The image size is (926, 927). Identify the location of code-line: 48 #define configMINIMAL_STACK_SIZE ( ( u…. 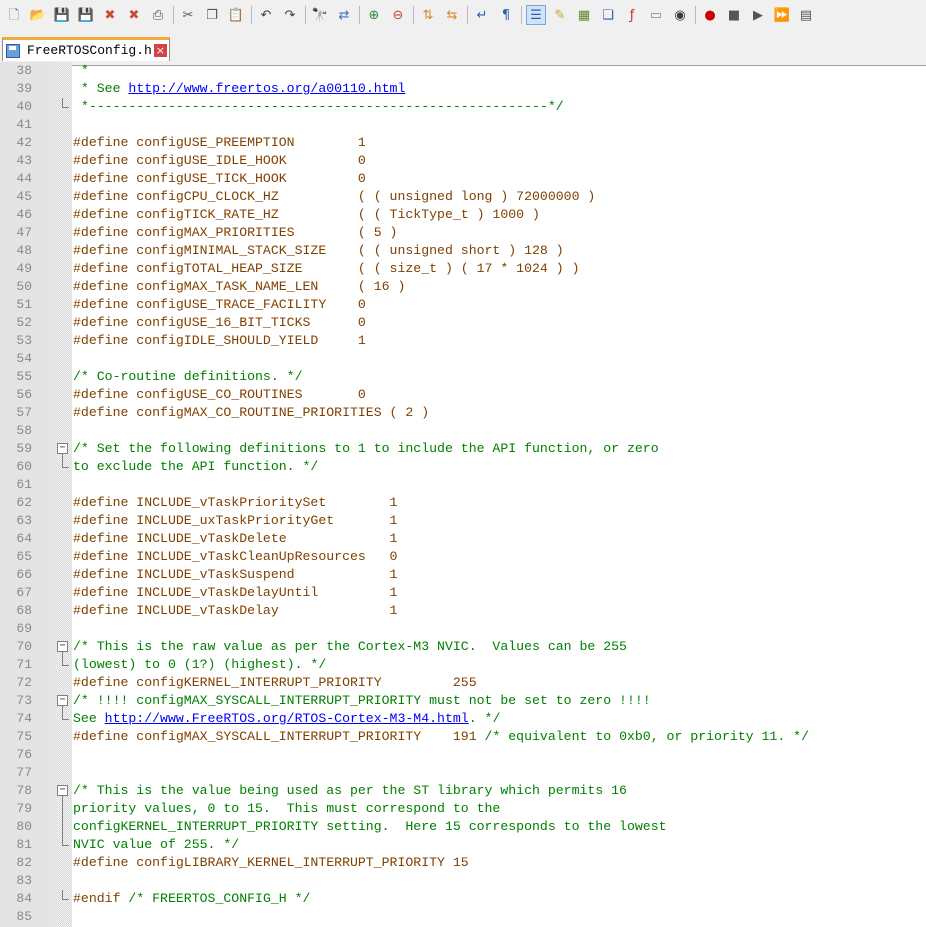
(463, 251).